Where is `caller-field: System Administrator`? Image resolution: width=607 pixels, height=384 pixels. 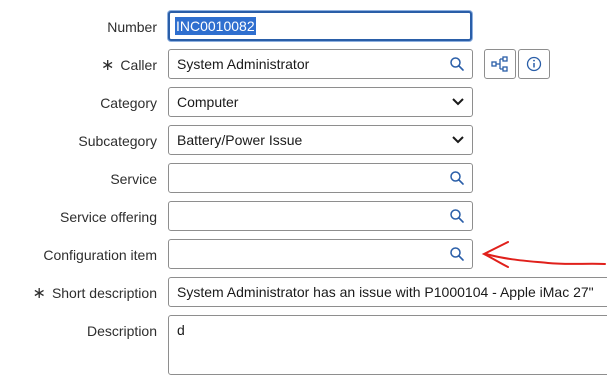
caller-field: System Administrator is located at coordinates (305, 64).